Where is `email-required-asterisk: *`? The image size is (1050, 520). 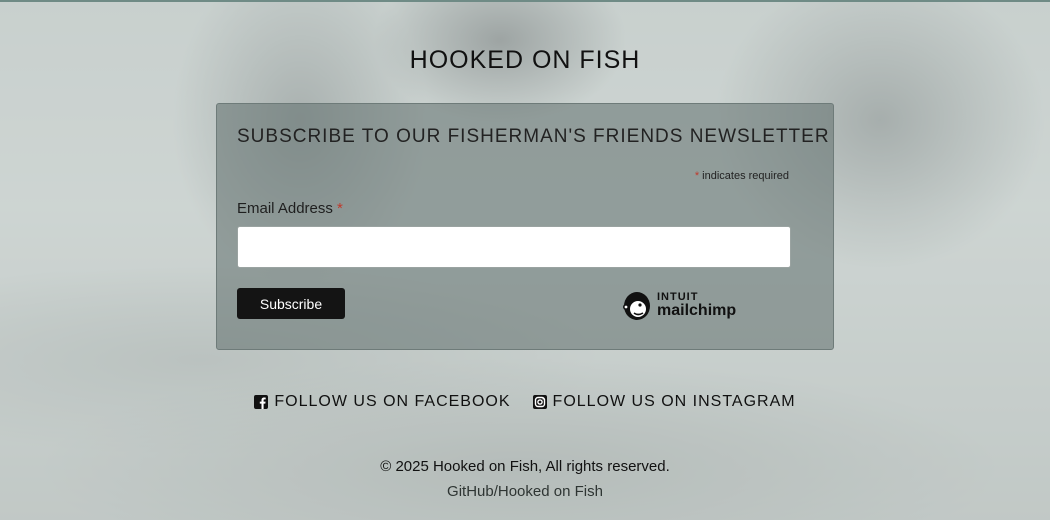
email-required-asterisk: * is located at coordinates (340, 208).